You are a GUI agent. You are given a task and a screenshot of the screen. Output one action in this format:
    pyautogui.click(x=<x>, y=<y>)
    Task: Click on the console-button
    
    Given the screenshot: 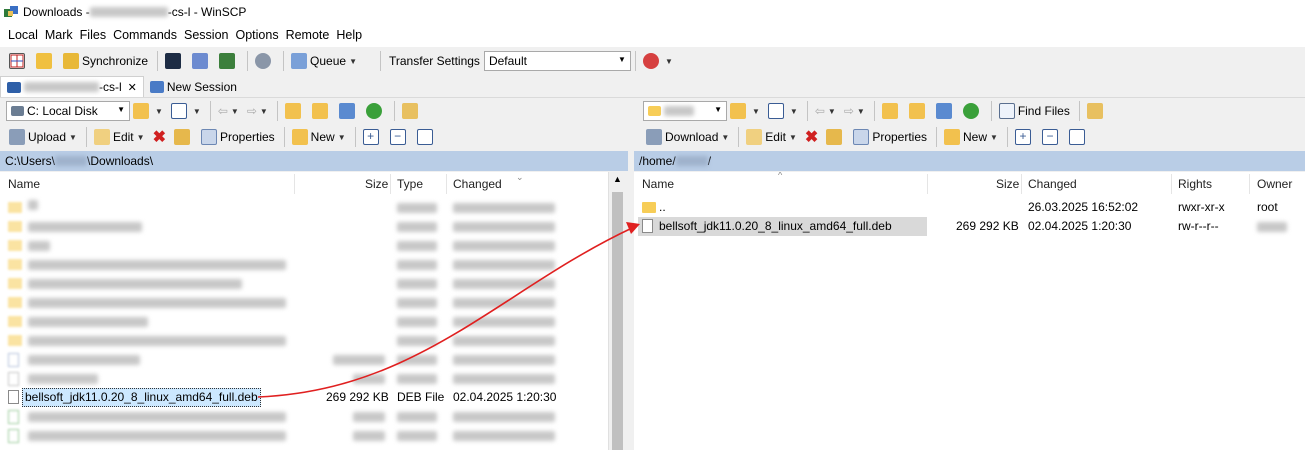 What is the action you would take?
    pyautogui.click(x=174, y=61)
    